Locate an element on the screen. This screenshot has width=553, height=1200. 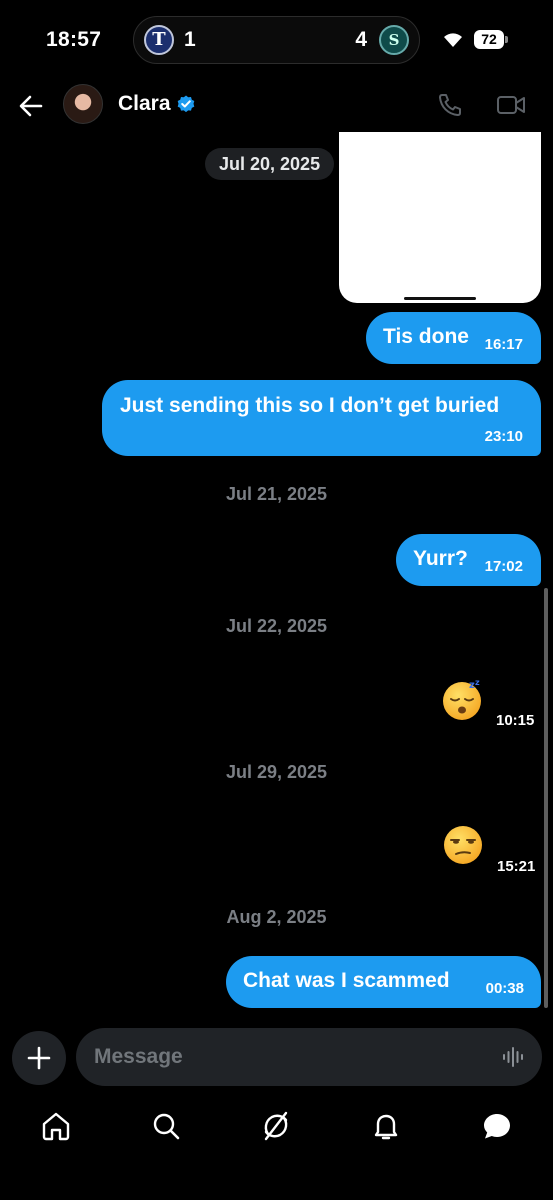
avatar is located at coordinates (83, 104).